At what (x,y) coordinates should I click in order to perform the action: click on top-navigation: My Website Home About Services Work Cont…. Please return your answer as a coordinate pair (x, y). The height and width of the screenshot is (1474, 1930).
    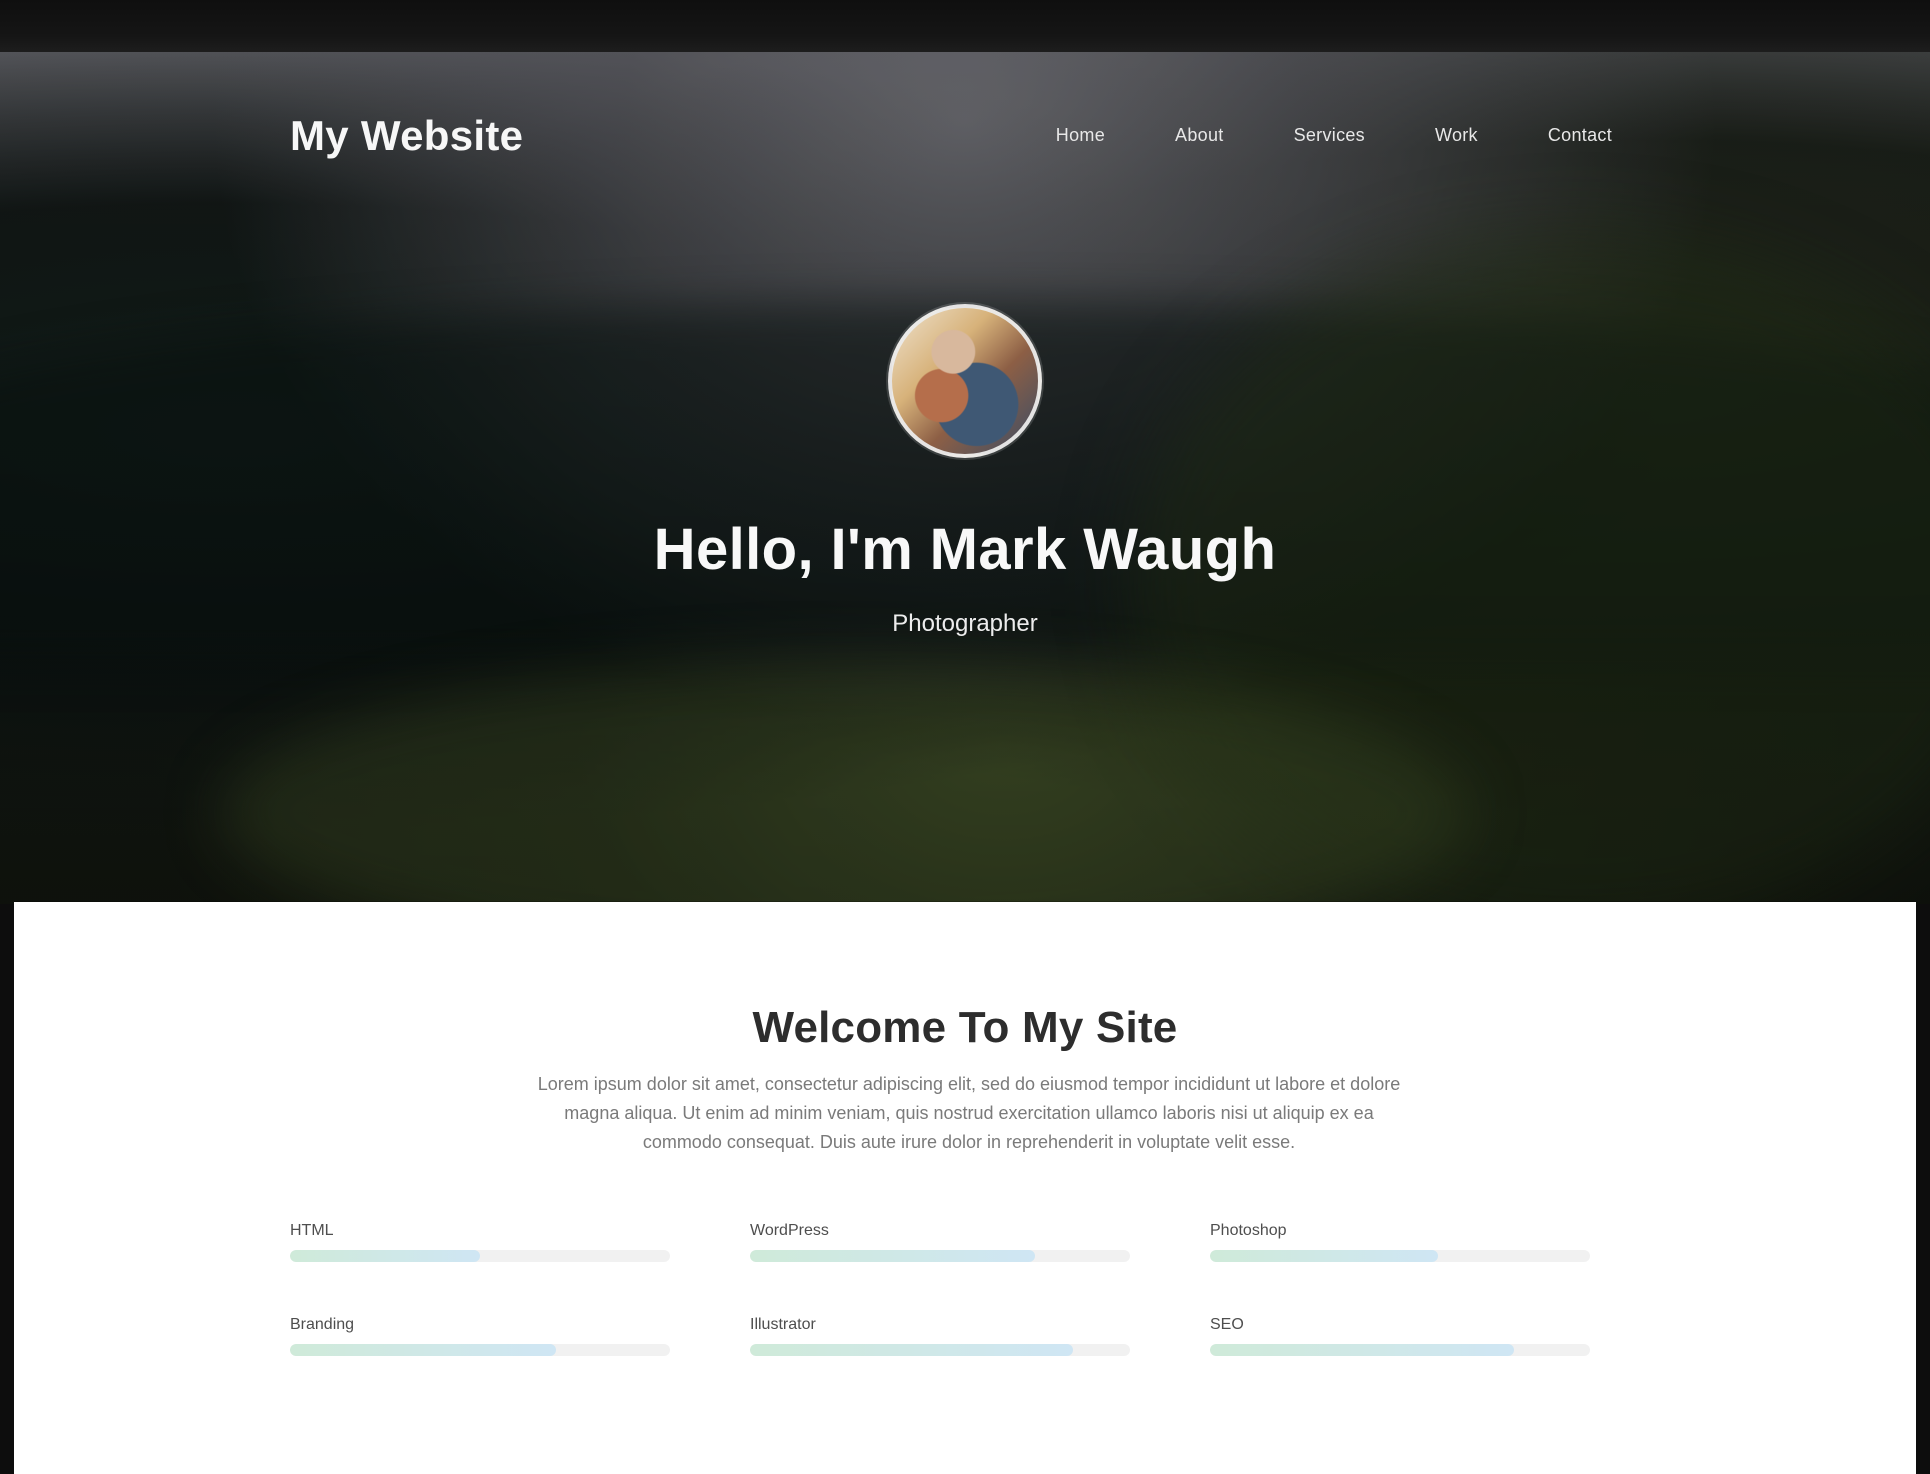
    Looking at the image, I should click on (965, 132).